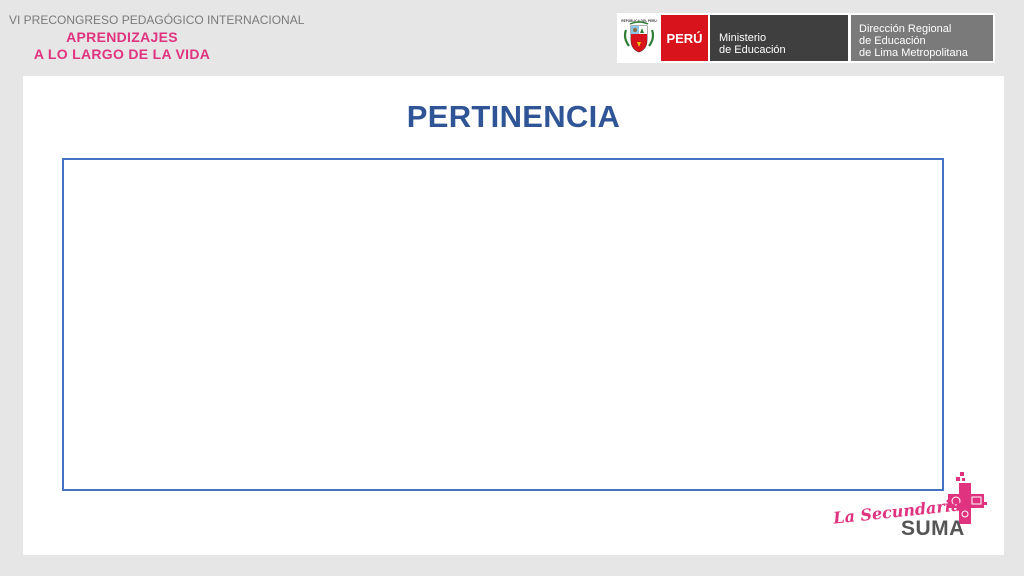 This screenshot has height=576, width=1024. What do you see at coordinates (892, 41) in the screenshot?
I see `dre-line2: de Educación` at bounding box center [892, 41].